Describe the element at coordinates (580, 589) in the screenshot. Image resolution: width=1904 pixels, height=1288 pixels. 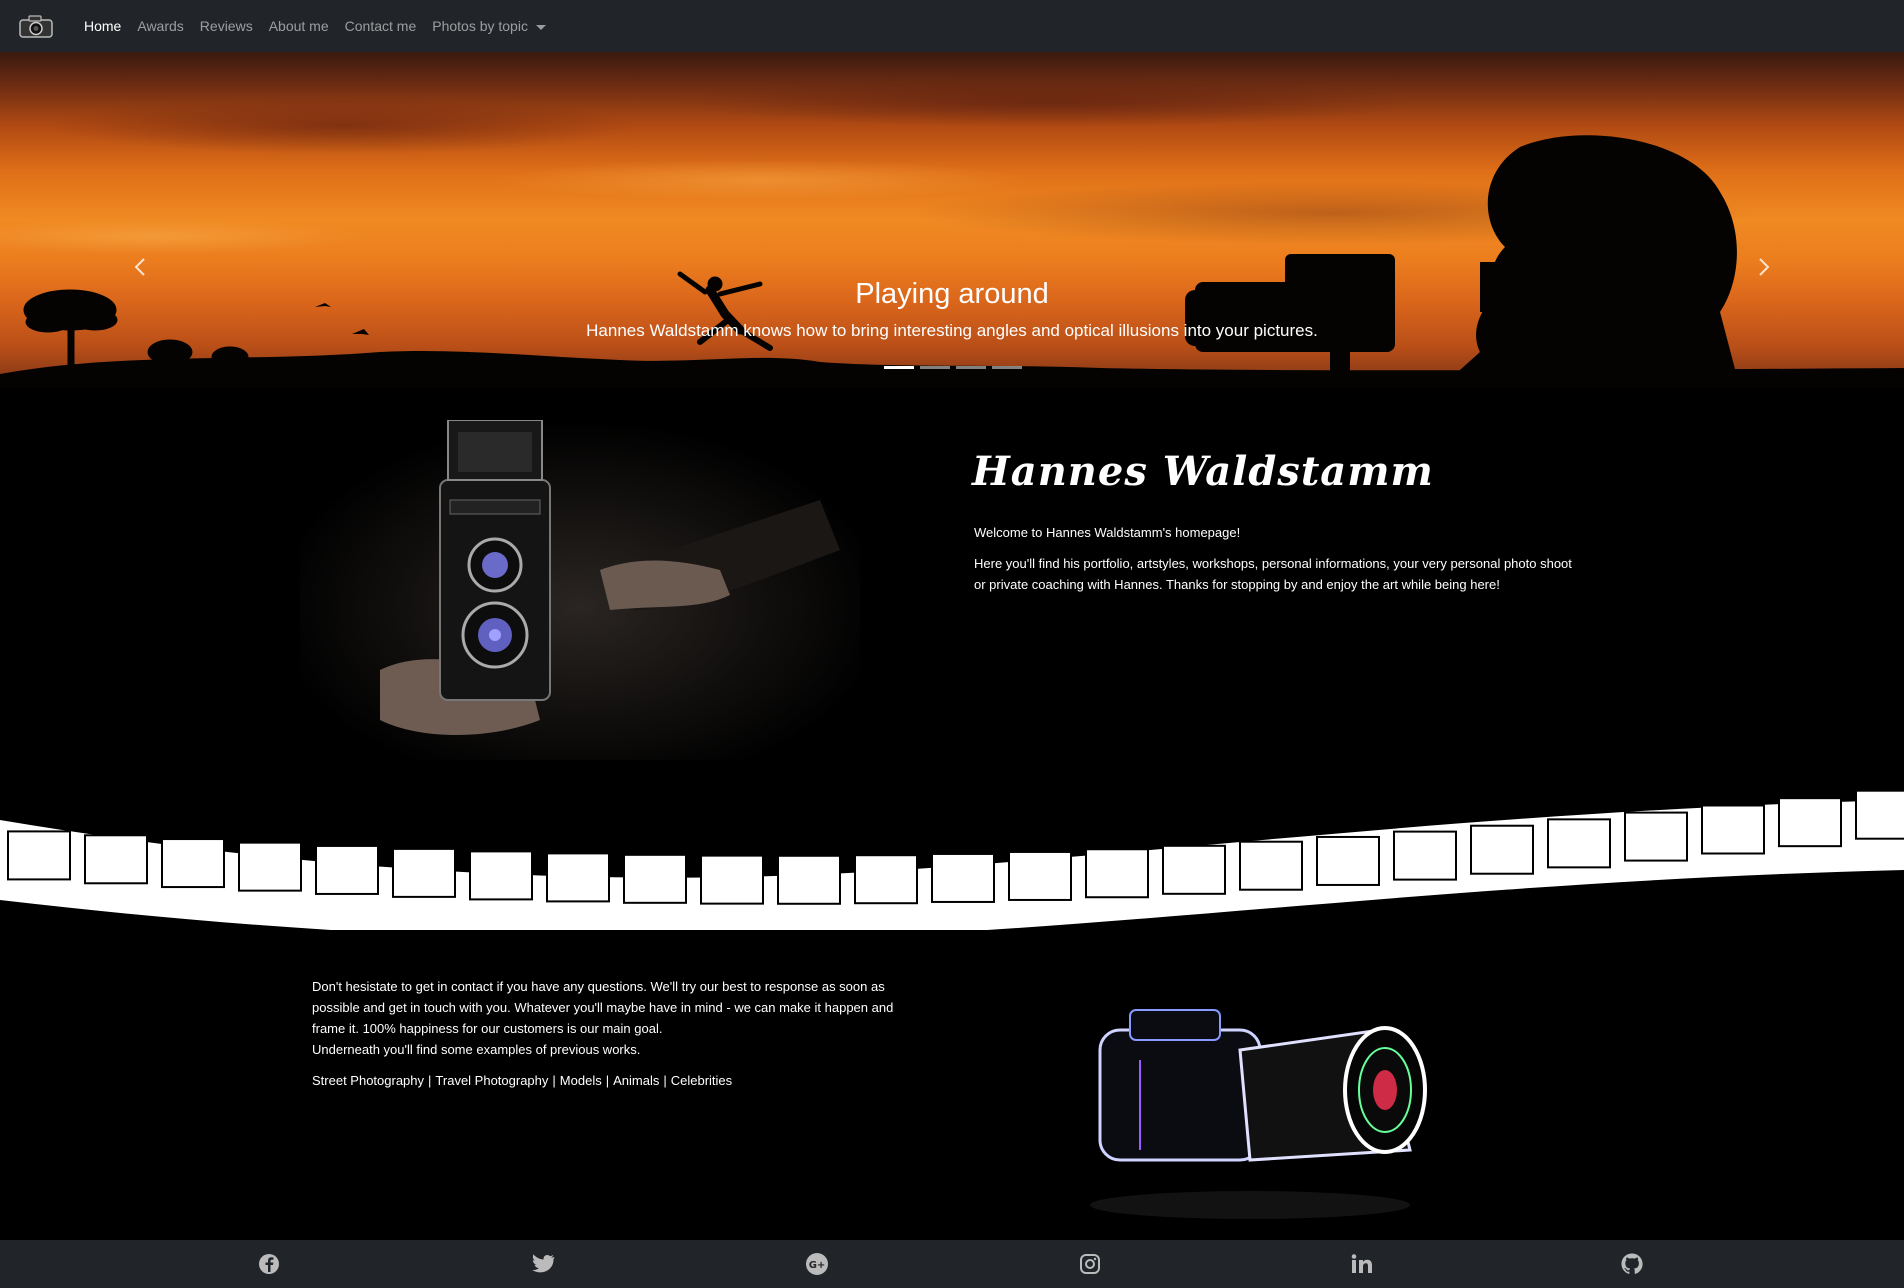
I see `rolleiflex-camera-photo` at that location.